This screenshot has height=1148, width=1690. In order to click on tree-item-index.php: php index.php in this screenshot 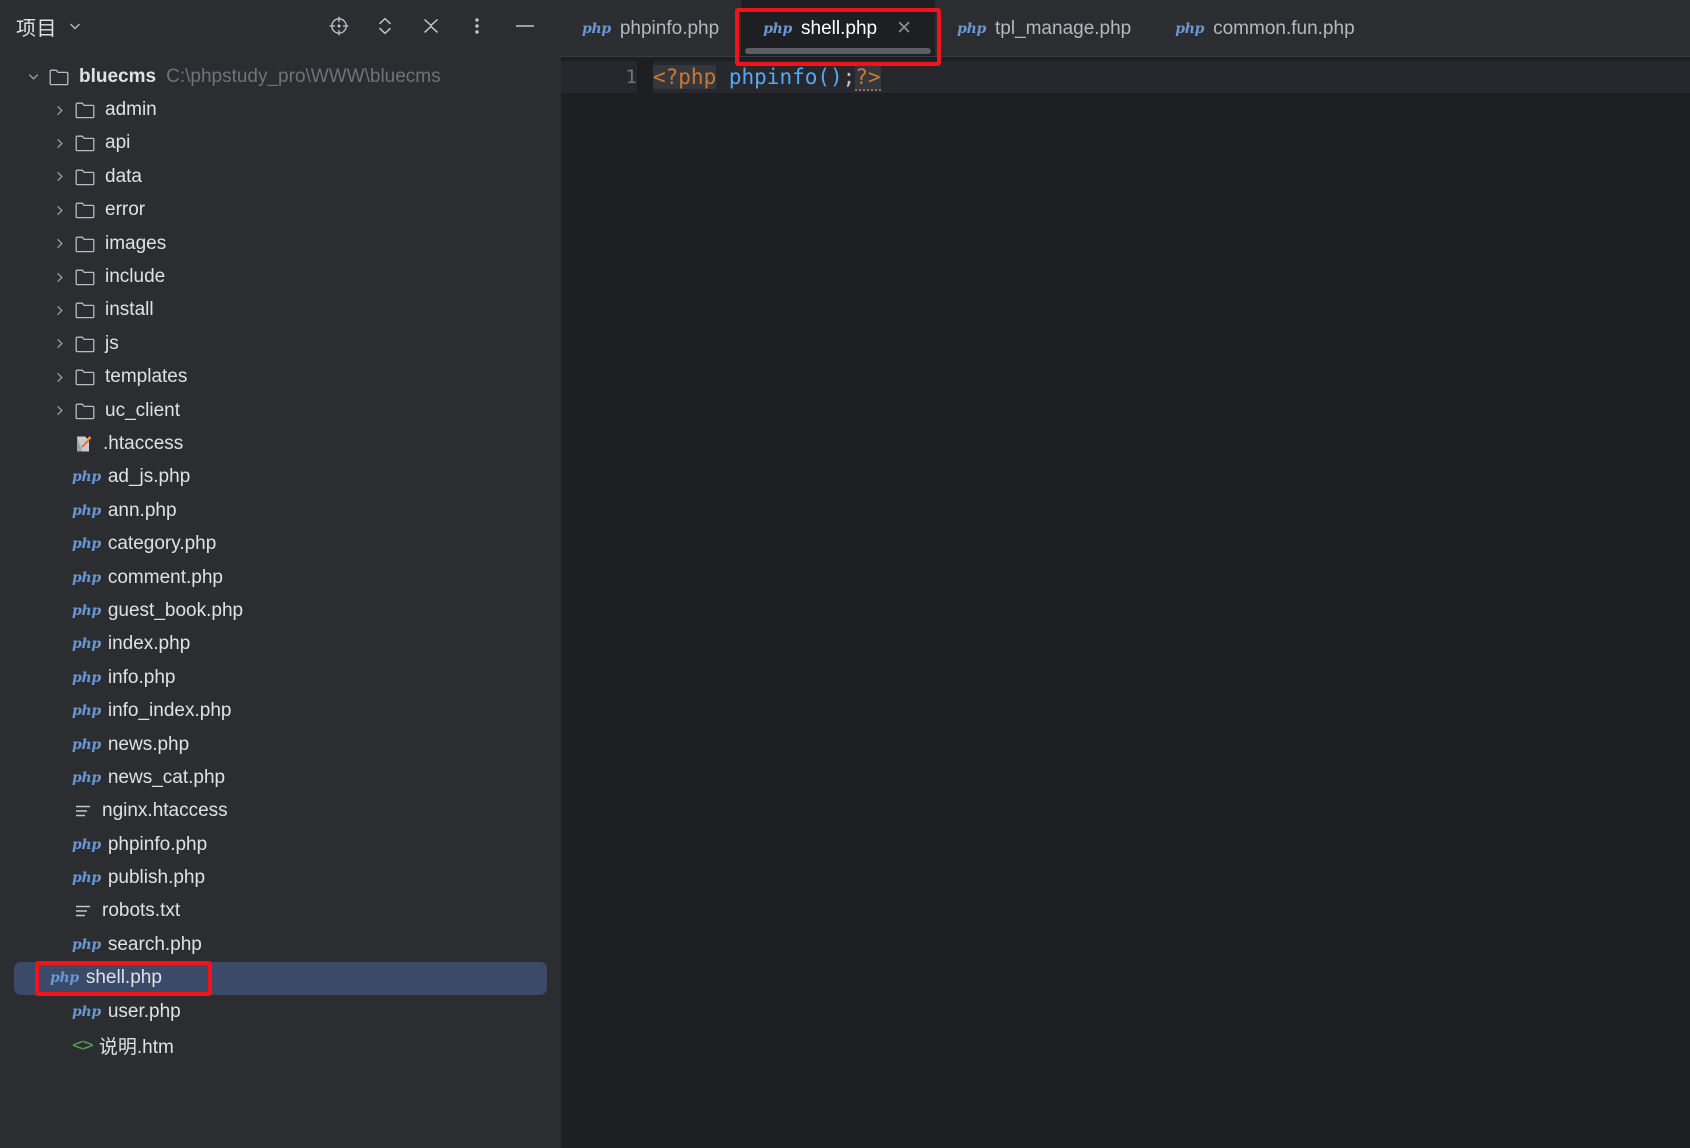, I will do `click(280, 644)`.